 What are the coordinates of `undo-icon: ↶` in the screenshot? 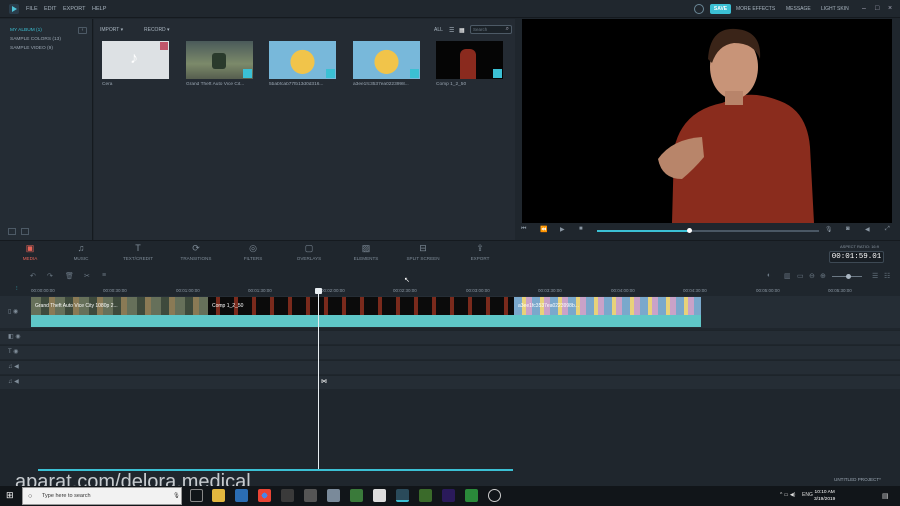 It's located at (33, 276).